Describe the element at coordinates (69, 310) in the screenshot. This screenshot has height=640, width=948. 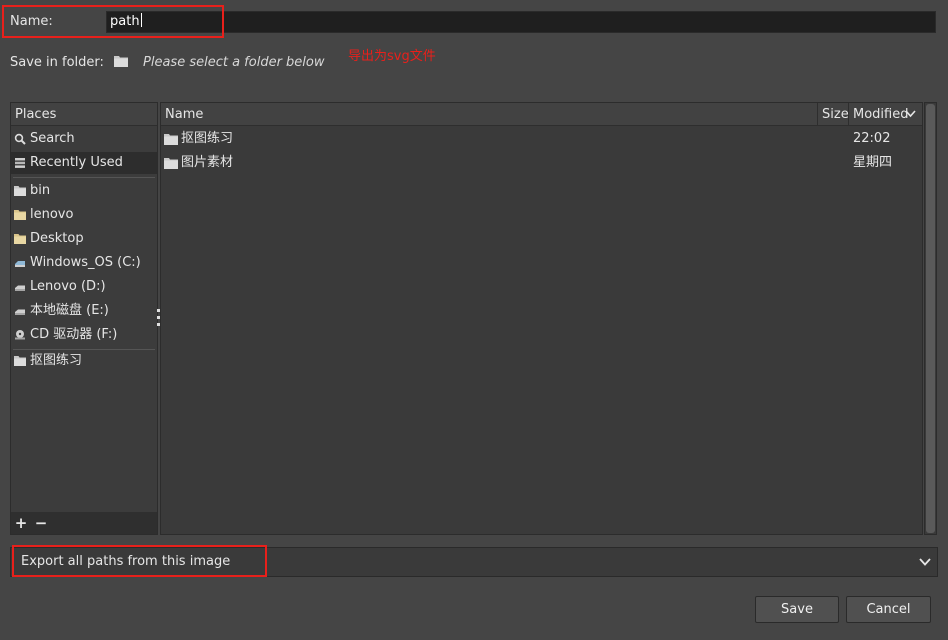
I see `place-item-label: 本地磁盘 (E:)` at that location.